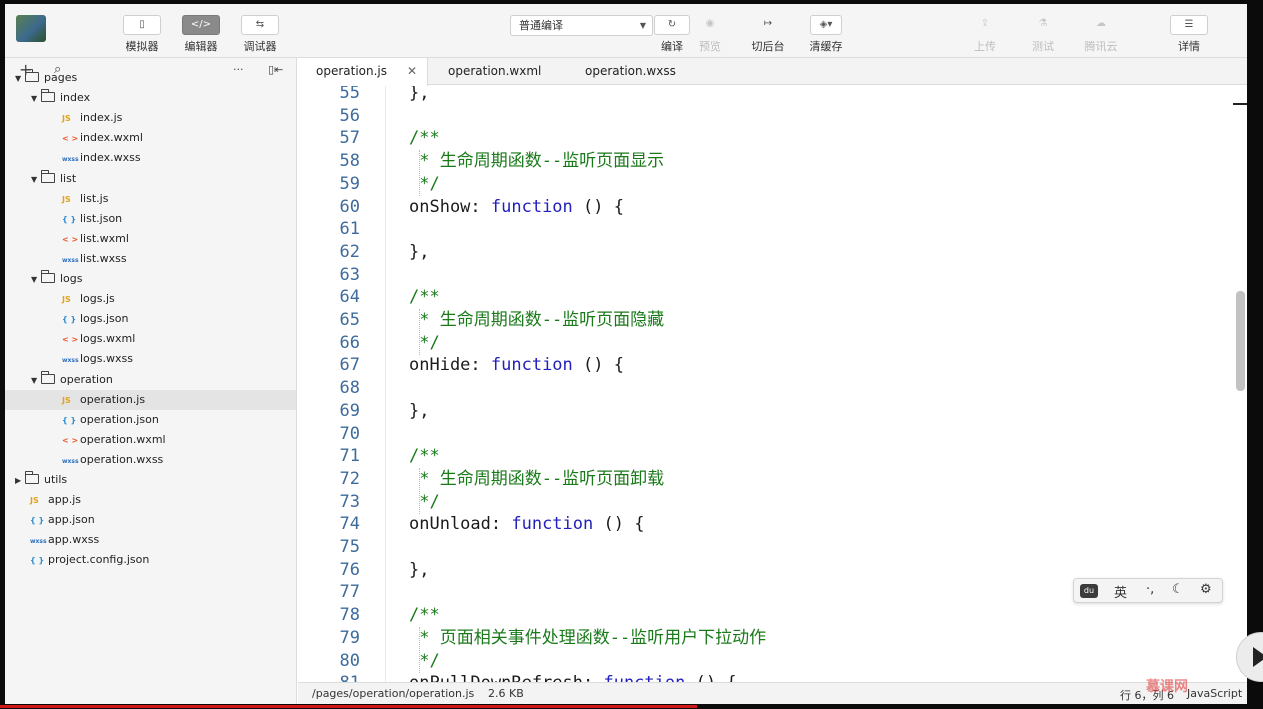  What do you see at coordinates (537, 478) in the screenshot?
I see `code-line: * 生命周期函数--监听页面卸载` at bounding box center [537, 478].